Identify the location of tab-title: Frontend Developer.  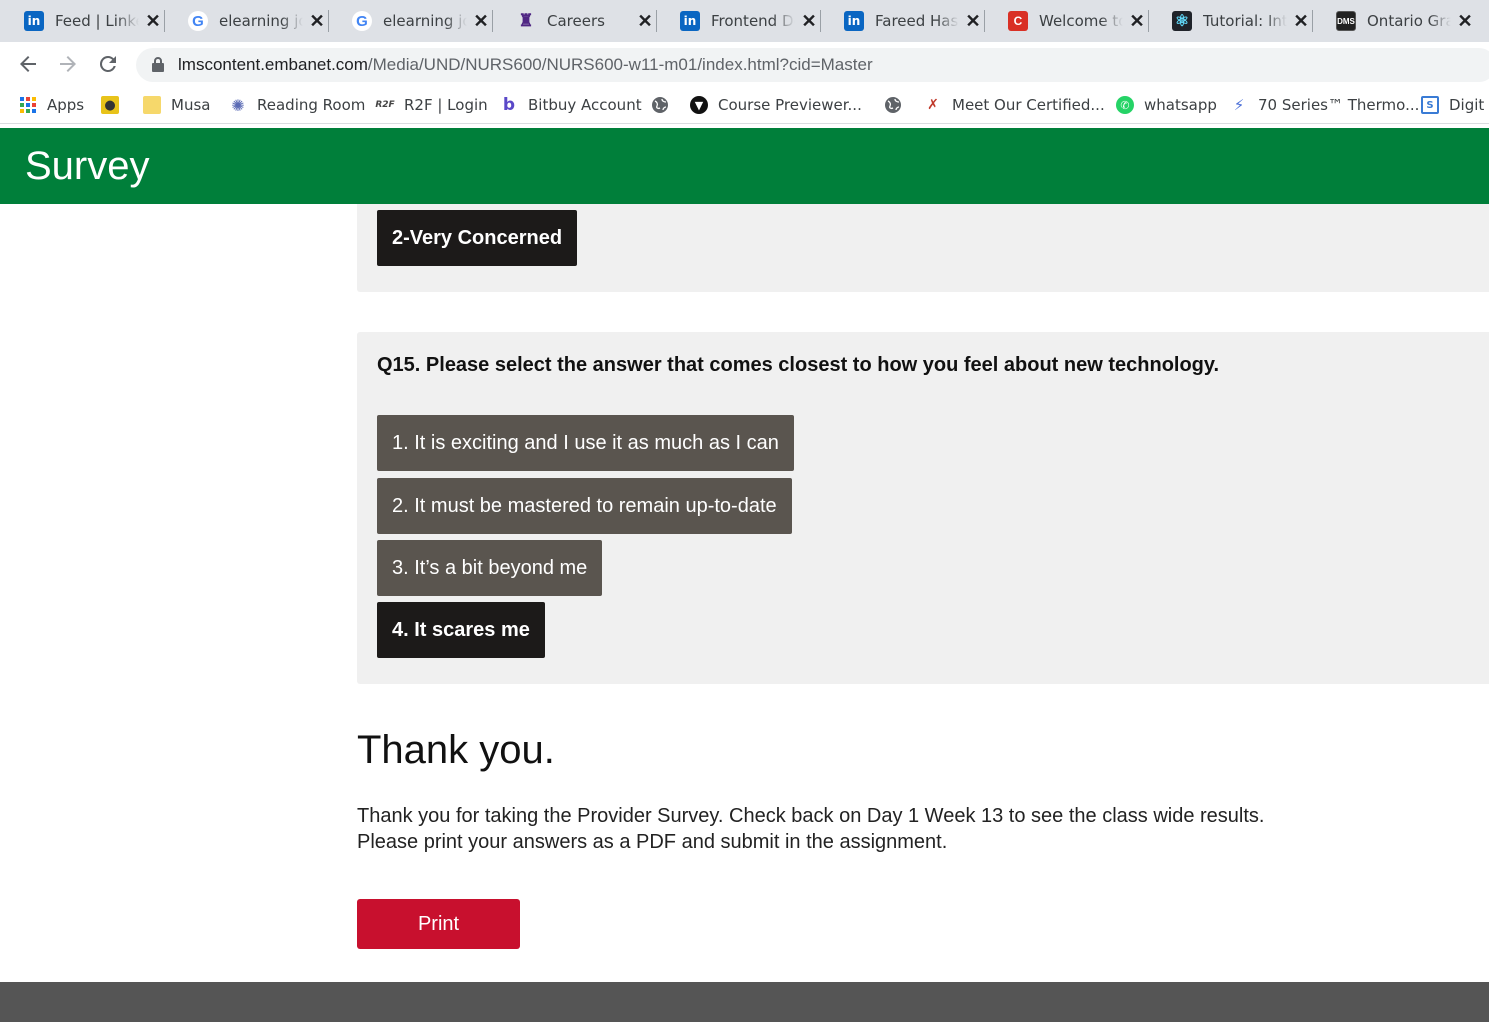
(753, 21).